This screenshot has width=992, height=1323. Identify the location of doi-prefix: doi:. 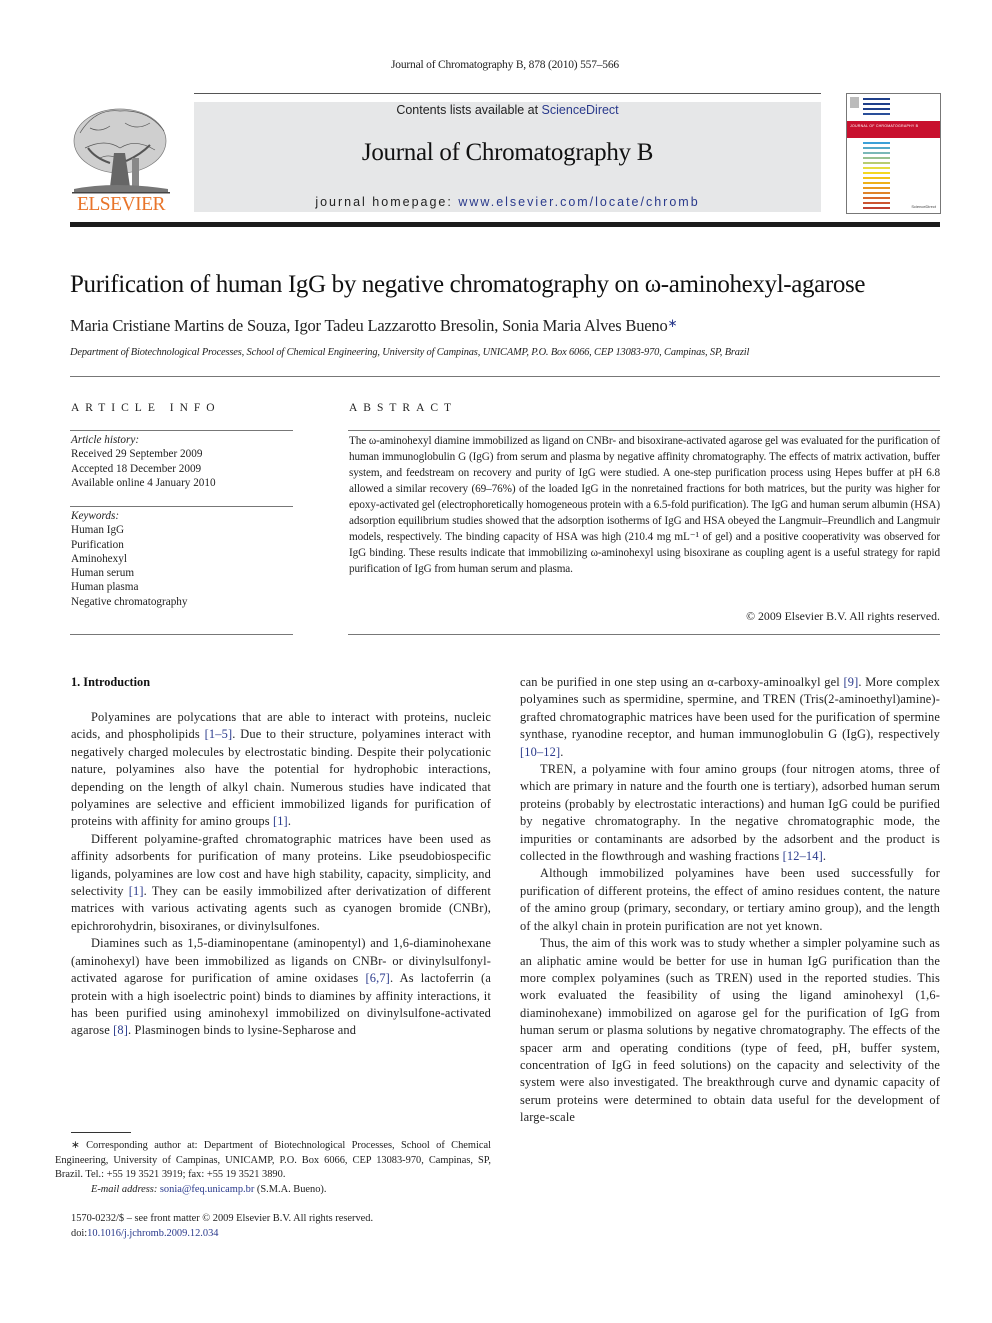
(79, 1233).